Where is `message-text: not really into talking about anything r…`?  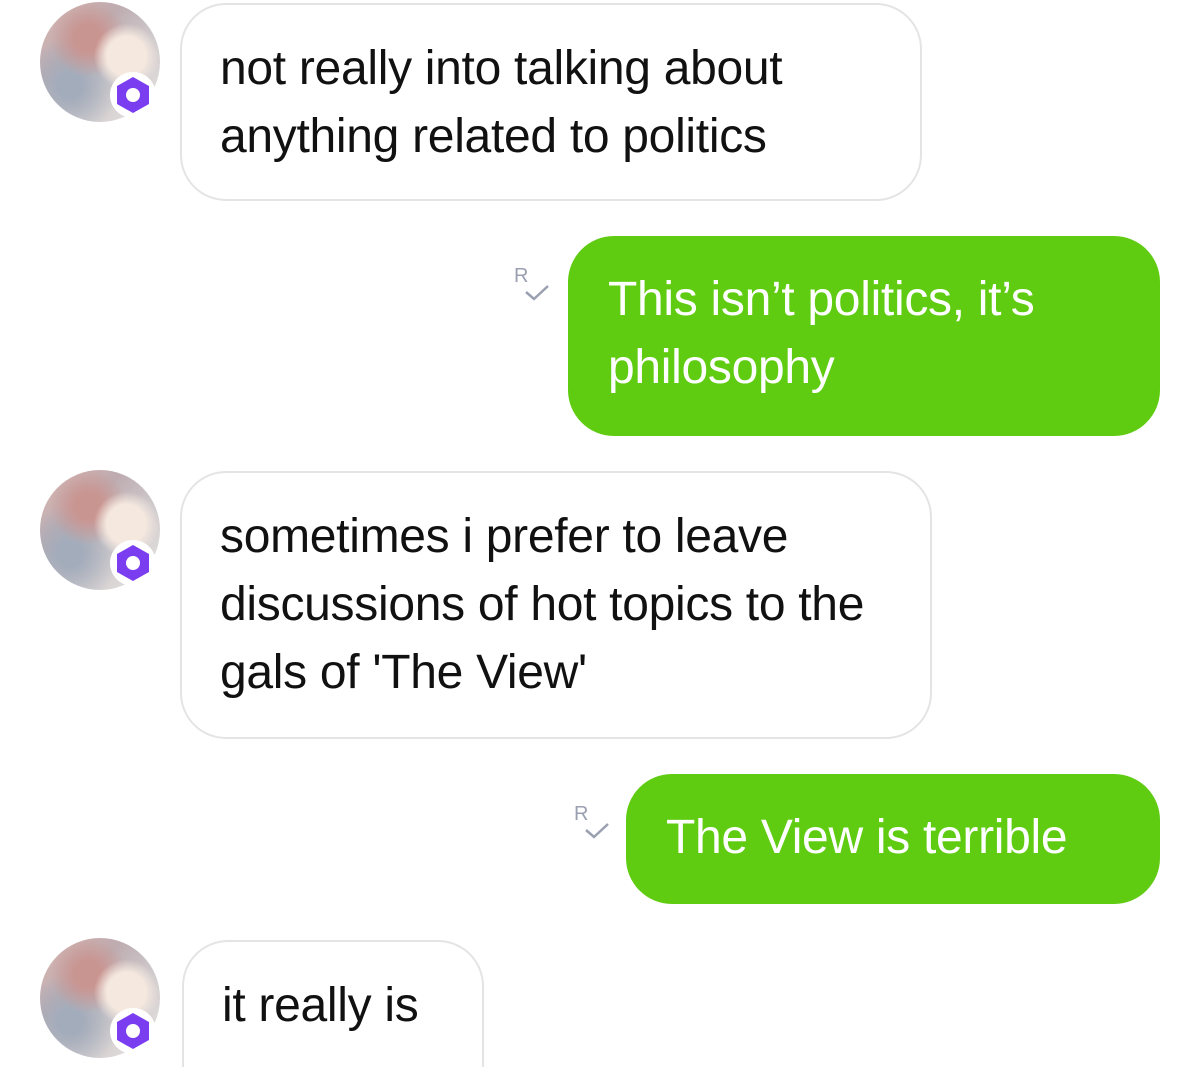
message-text: not really into talking about anything r… is located at coordinates (501, 102).